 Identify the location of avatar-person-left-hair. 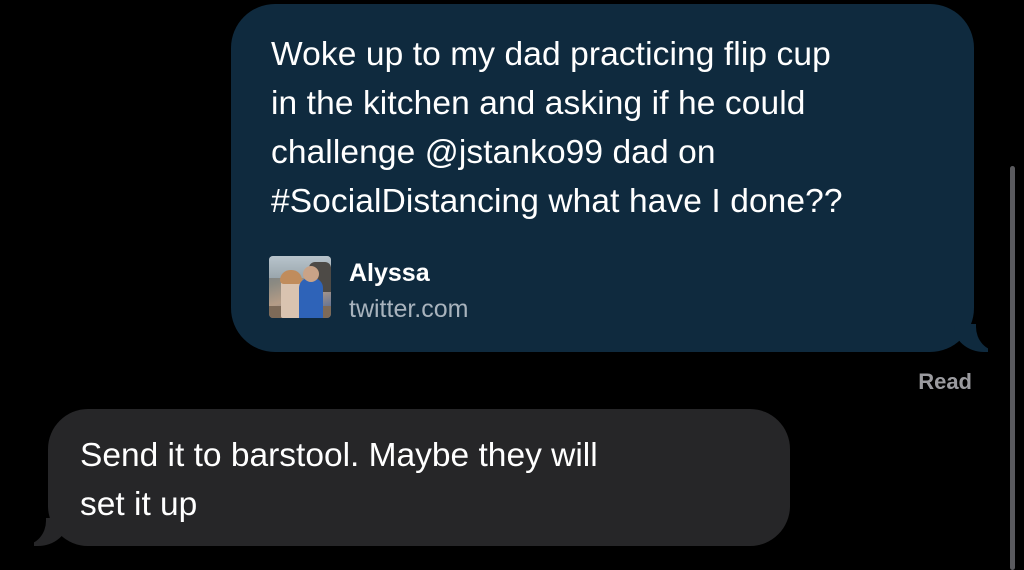
(291, 277).